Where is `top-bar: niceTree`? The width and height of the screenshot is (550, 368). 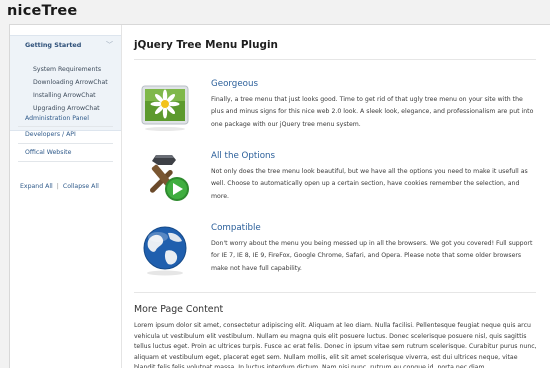 top-bar: niceTree is located at coordinates (275, 12).